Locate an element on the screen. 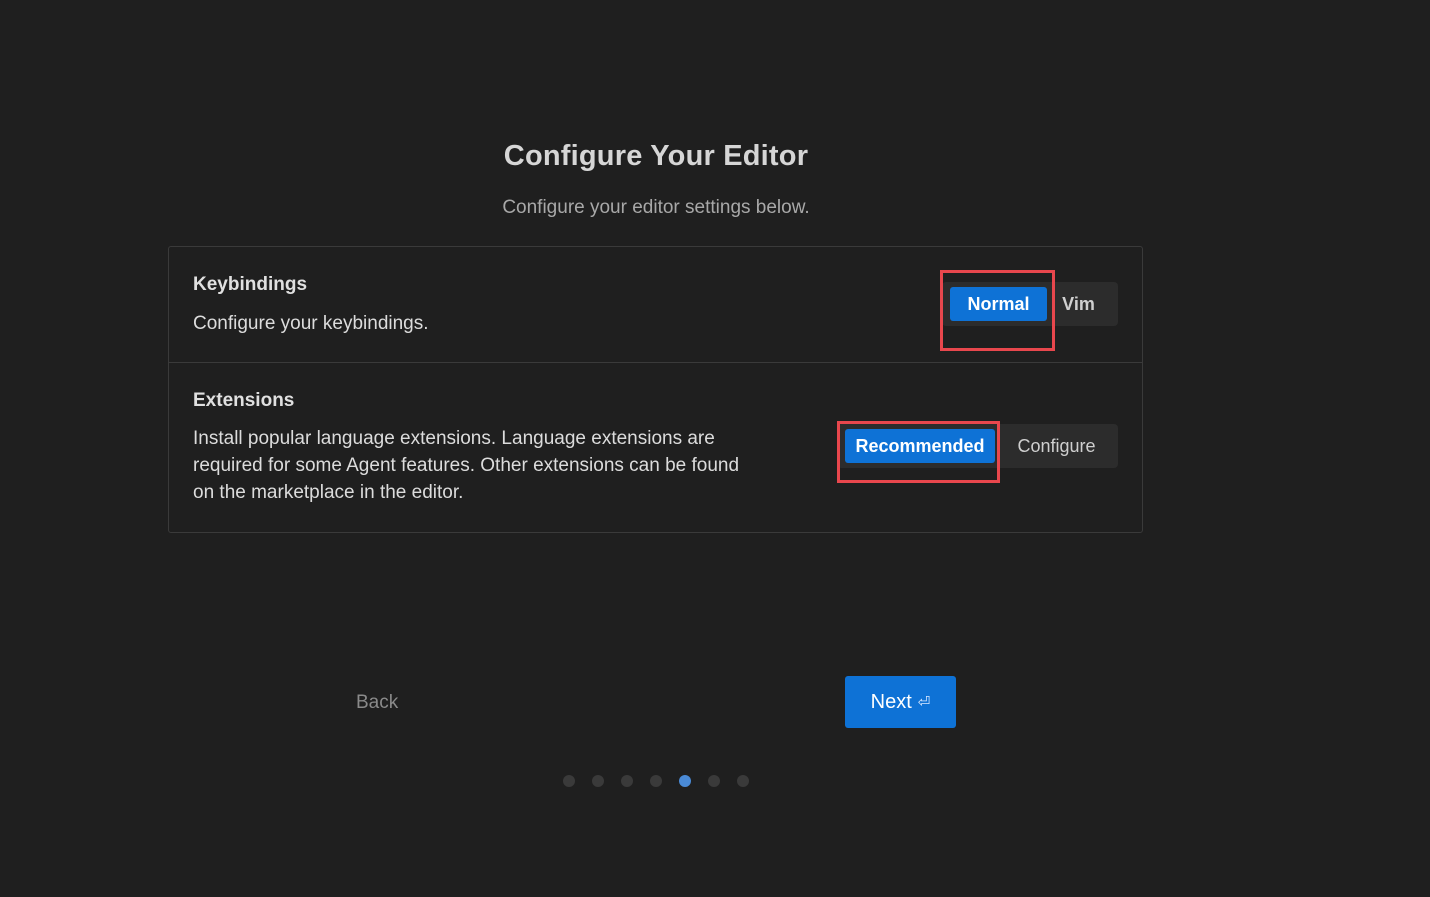 This screenshot has width=1430, height=897. extensions-option-configure: Configure is located at coordinates (1056, 446).